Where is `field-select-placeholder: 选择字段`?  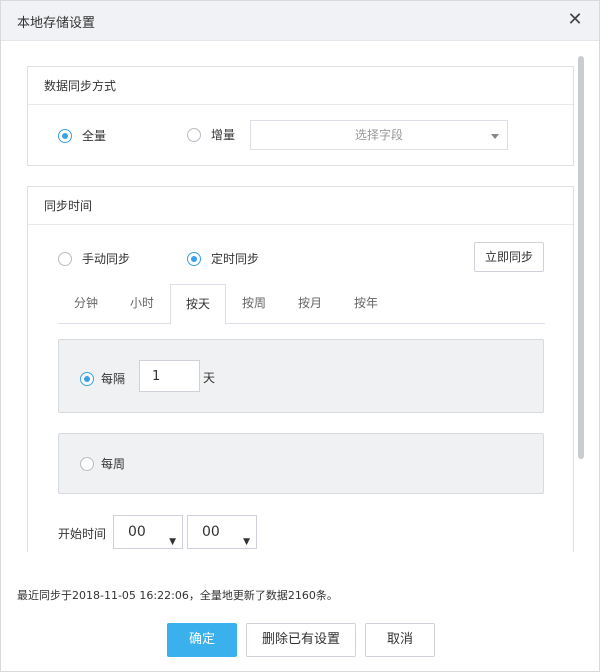
field-select-placeholder: 选择字段 is located at coordinates (378, 135).